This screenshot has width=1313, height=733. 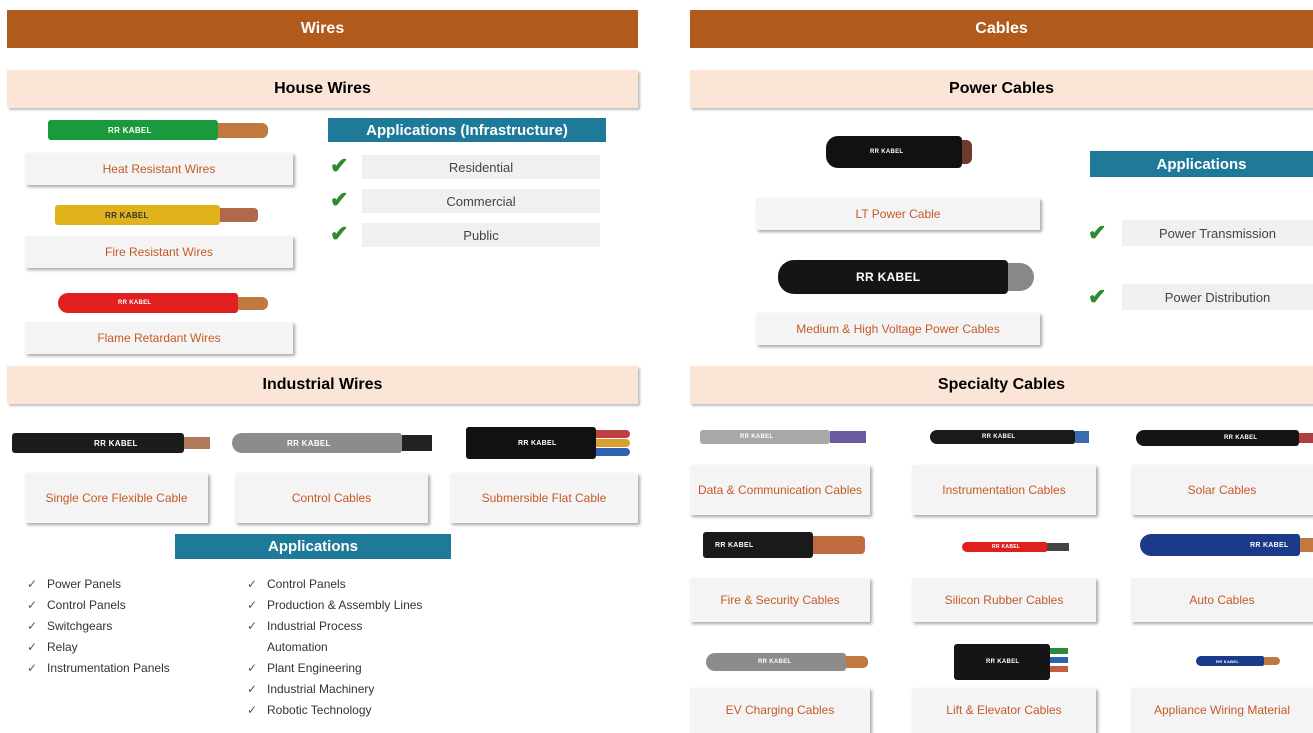 I want to click on mv-hv-power-cable-tip, so click(x=1021, y=277).